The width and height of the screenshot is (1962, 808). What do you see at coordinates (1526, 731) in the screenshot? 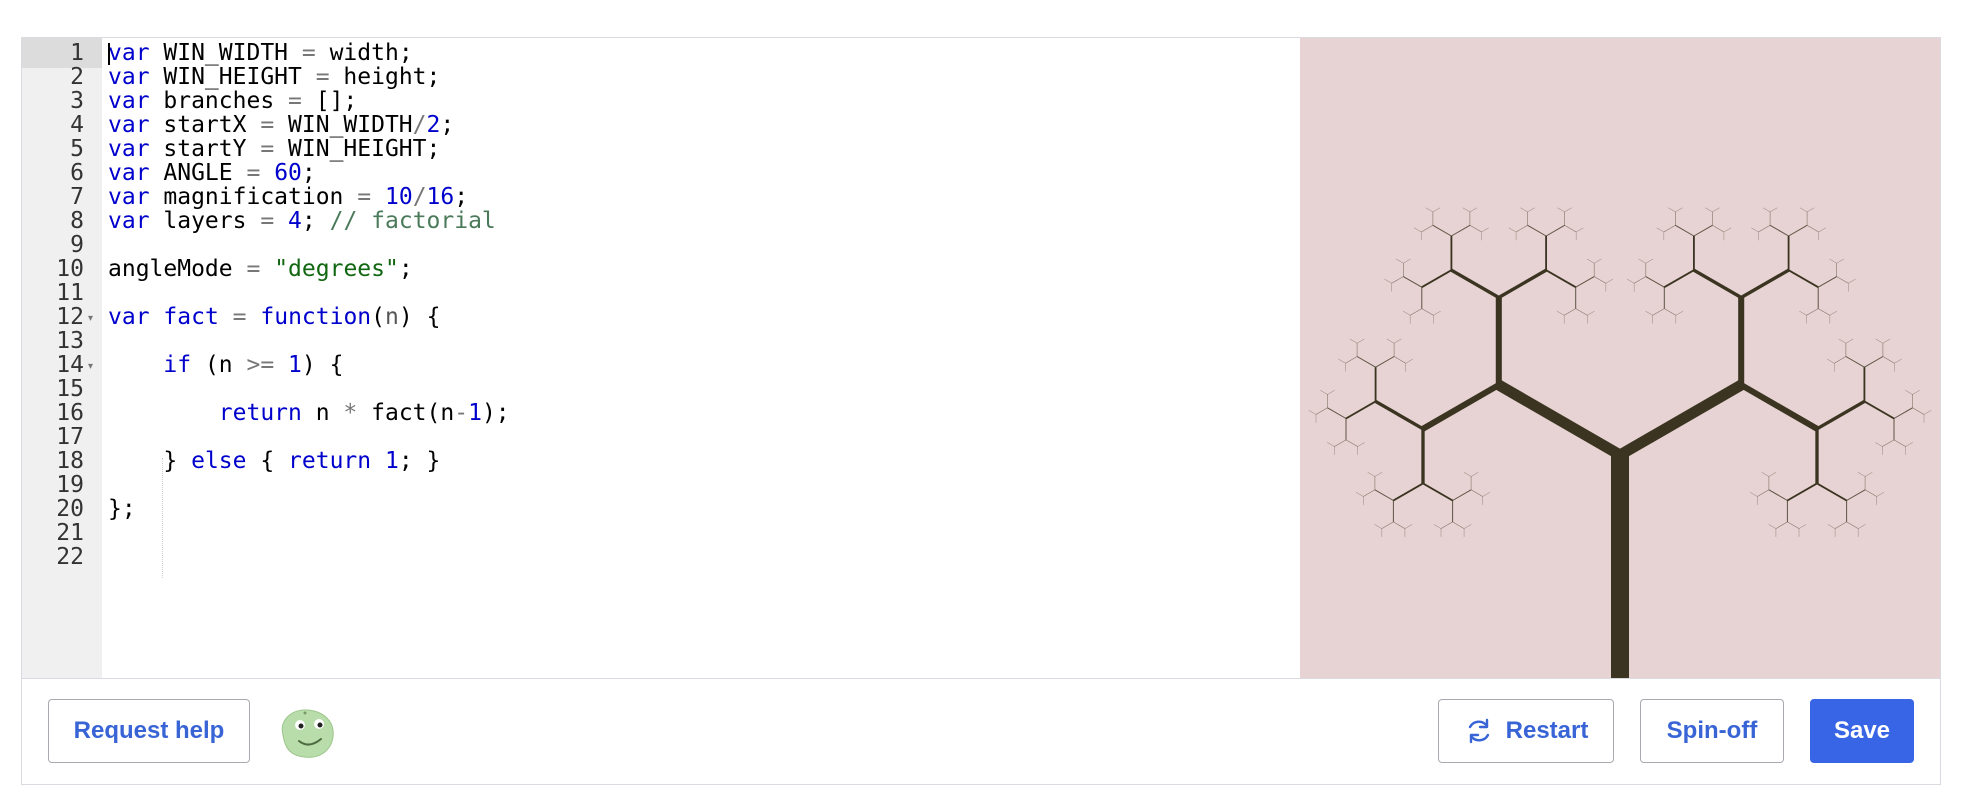
I see `restart-button: Restart` at bounding box center [1526, 731].